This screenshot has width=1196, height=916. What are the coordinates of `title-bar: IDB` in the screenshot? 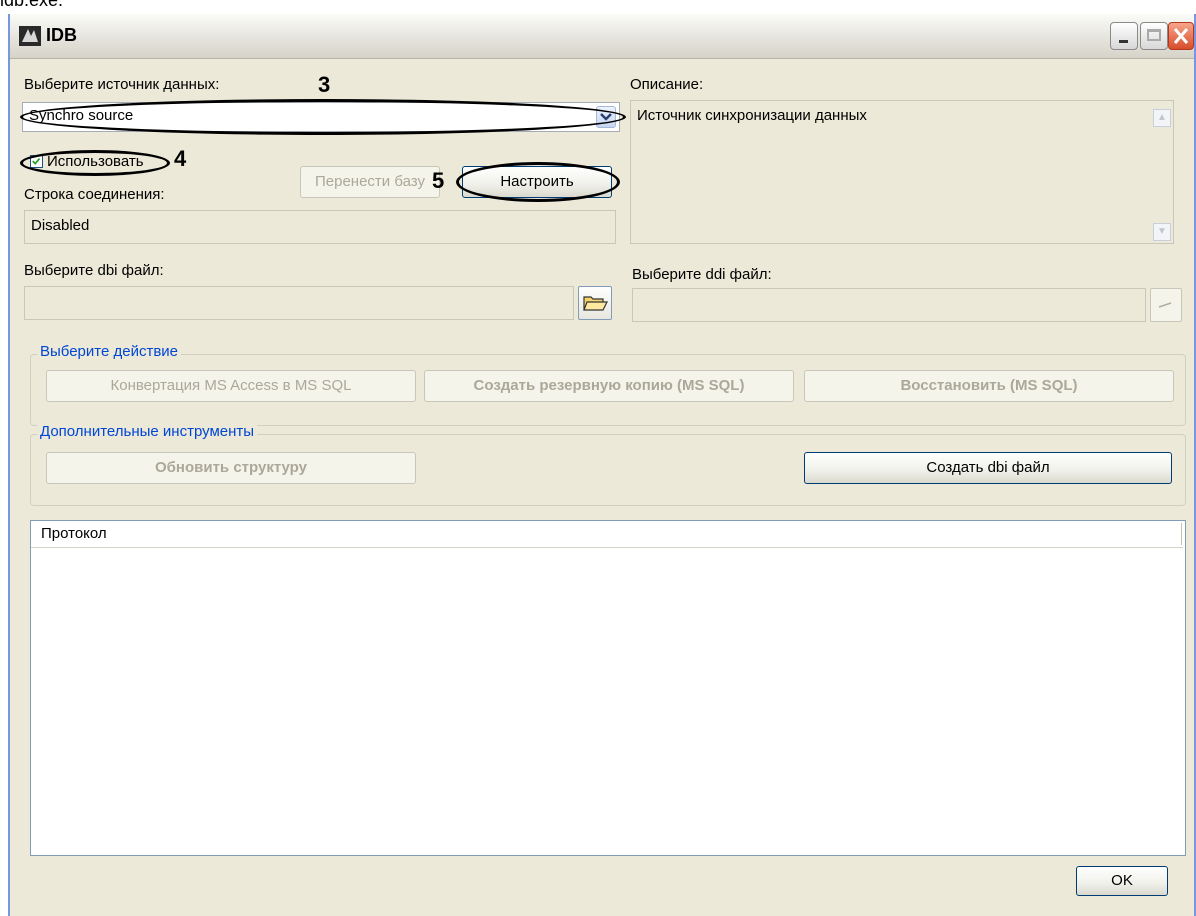 It's located at (602, 36).